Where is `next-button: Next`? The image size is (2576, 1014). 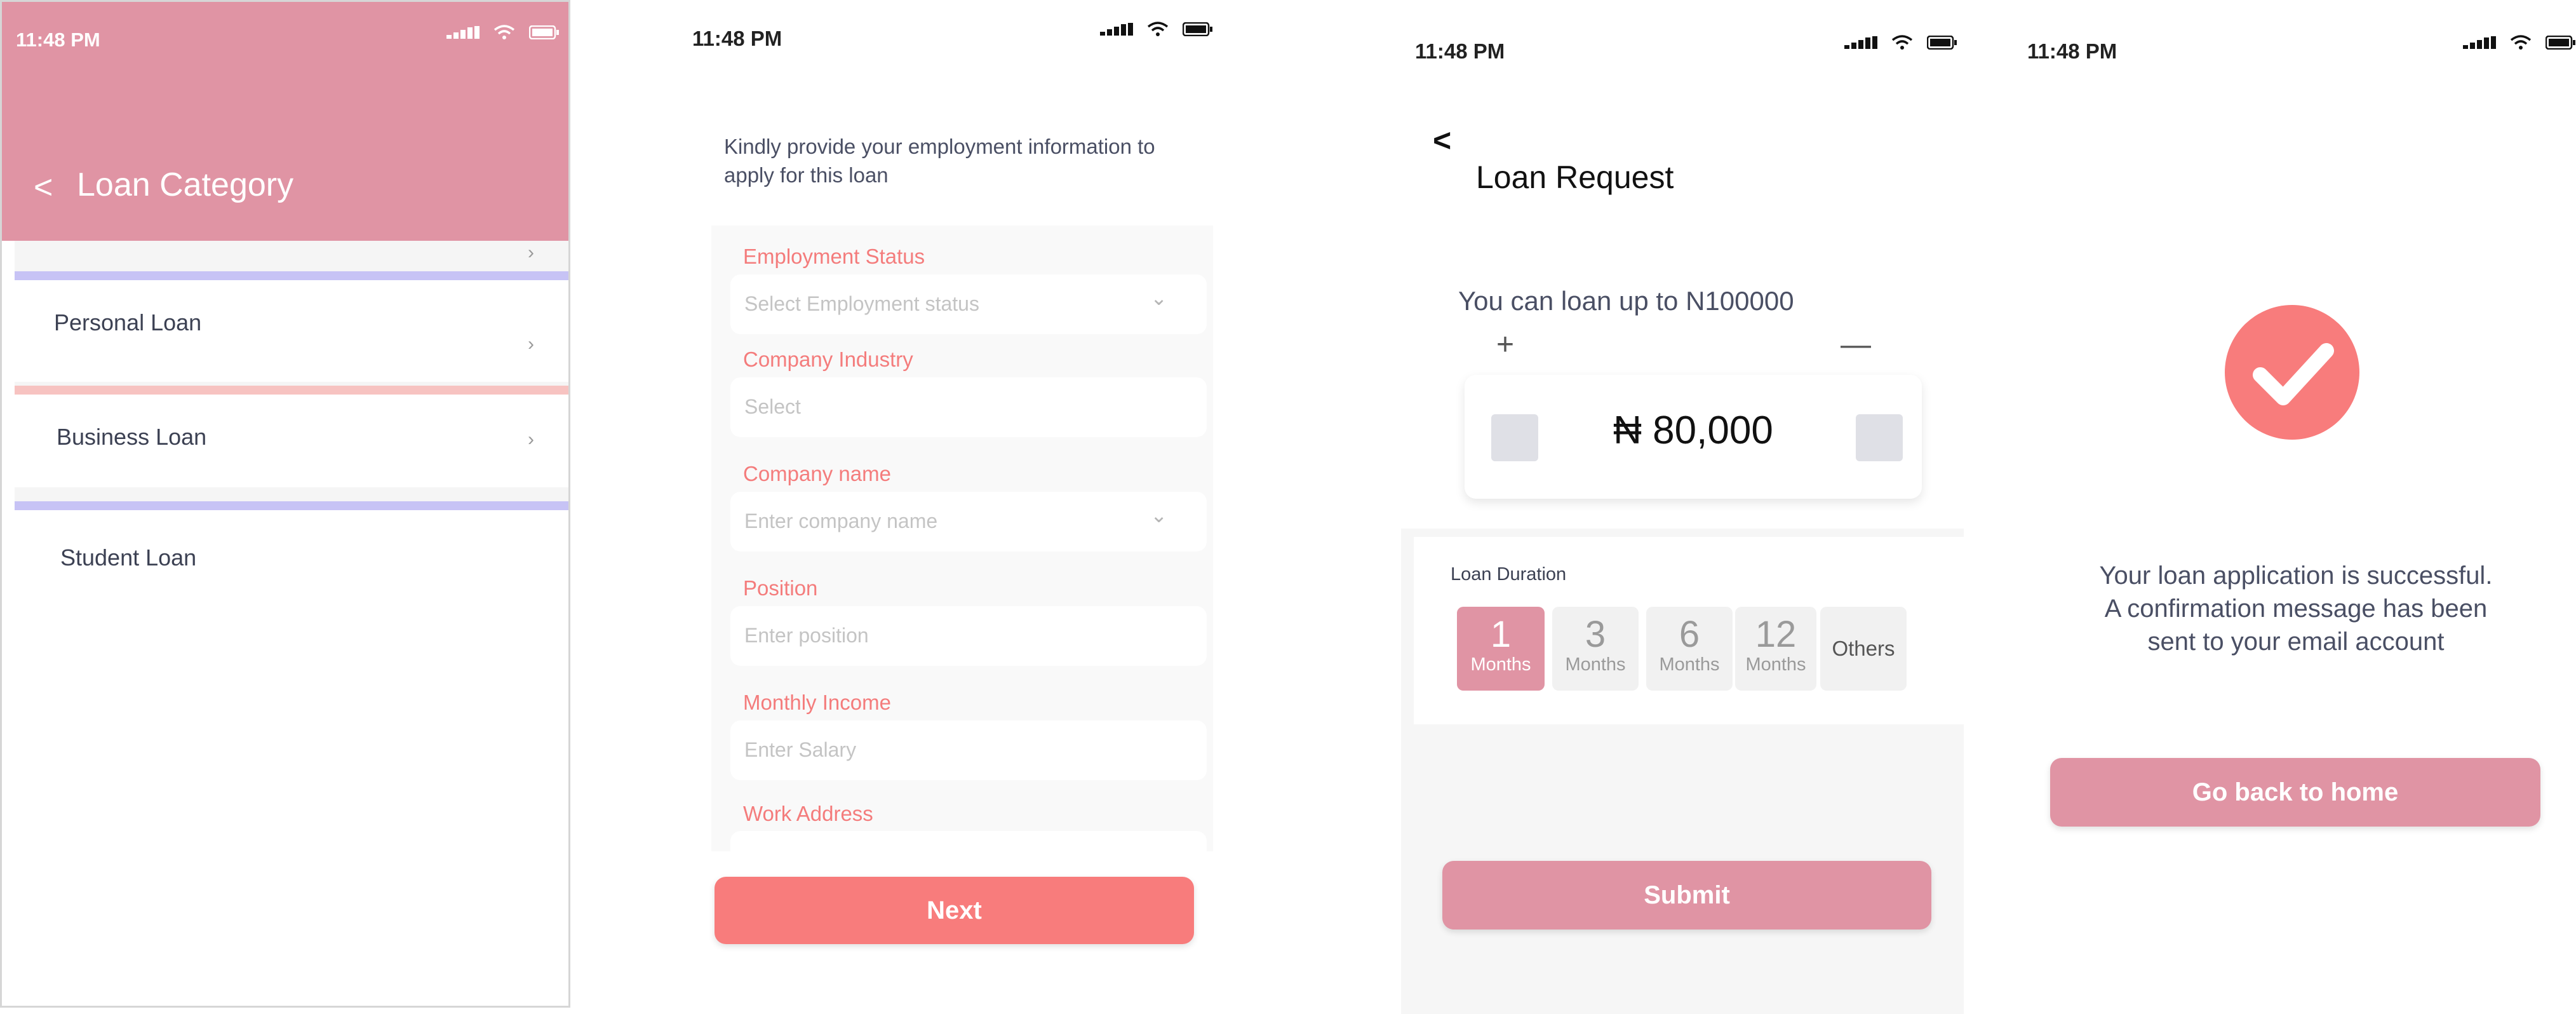 next-button: Next is located at coordinates (954, 910).